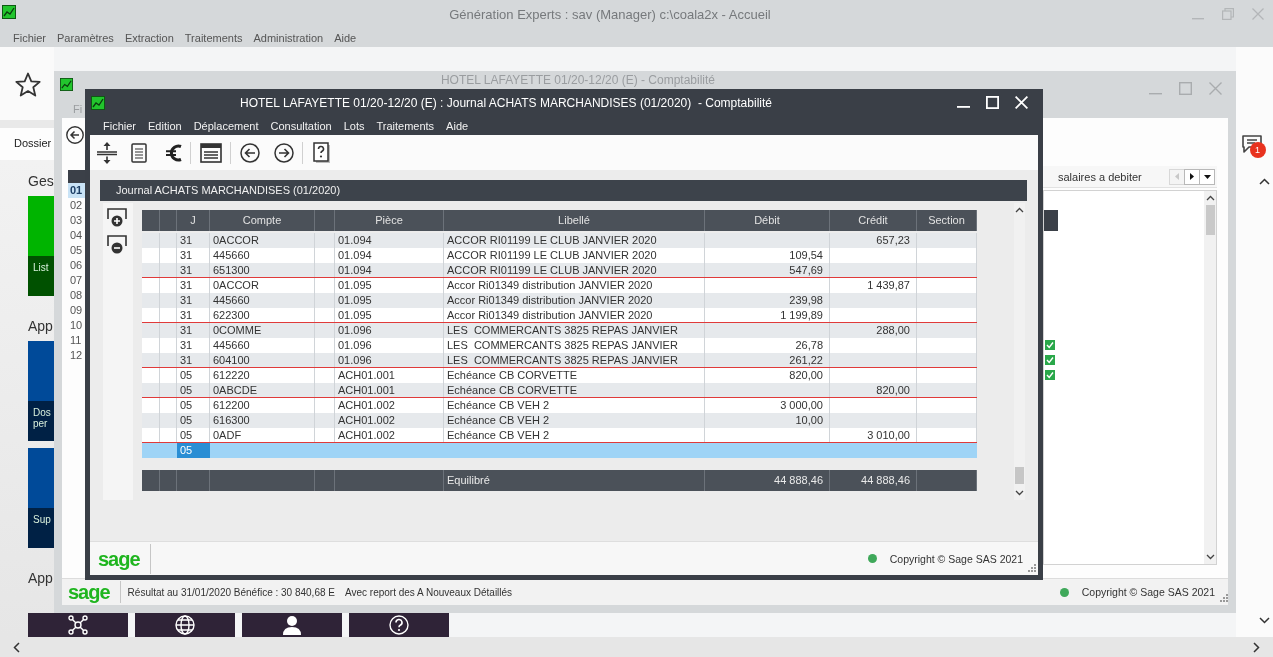 The image size is (1273, 657). Describe the element at coordinates (559, 375) in the screenshot. I see `table-row: 05 612220 ACH01.001 Echéance CB CORVETTE 820,00` at that location.